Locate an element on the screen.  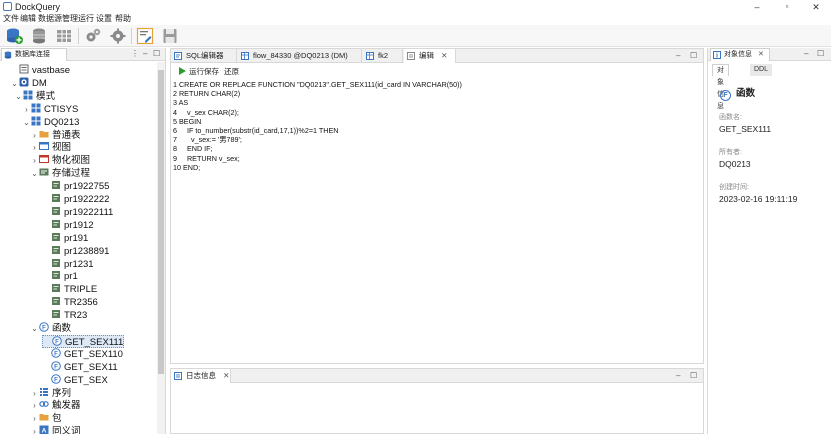
tab-flow-84330: flow_84330 @DQ0213 (DM) is located at coordinates (300, 56).